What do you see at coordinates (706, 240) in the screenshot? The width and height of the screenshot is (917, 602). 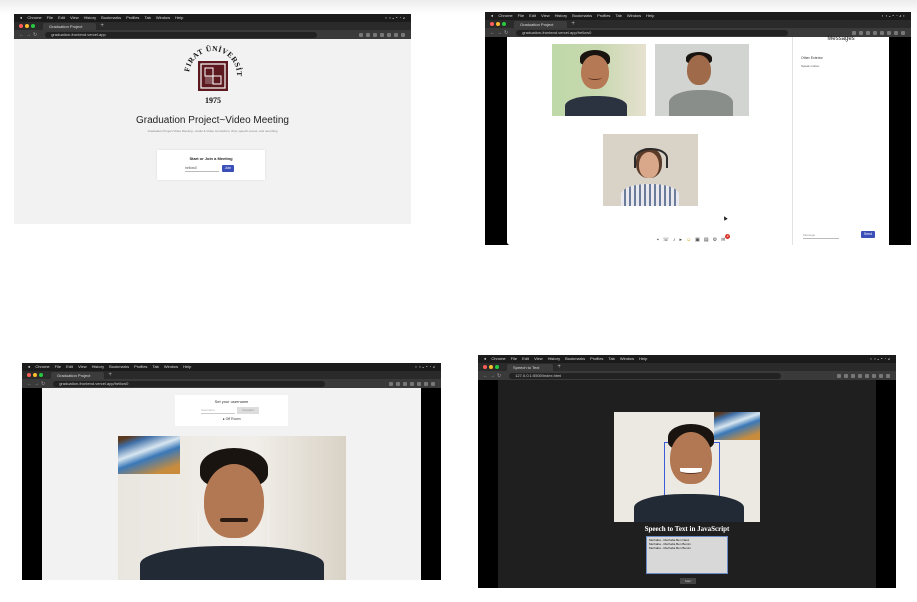 I see `record-icon: ▤` at bounding box center [706, 240].